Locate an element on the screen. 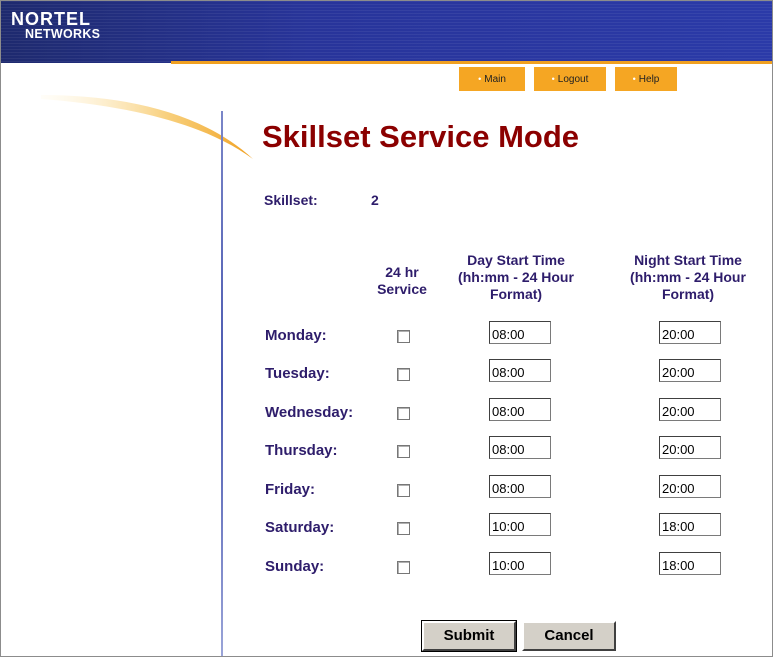 The width and height of the screenshot is (773, 657). tuesday-day-start-input is located at coordinates (520, 370).